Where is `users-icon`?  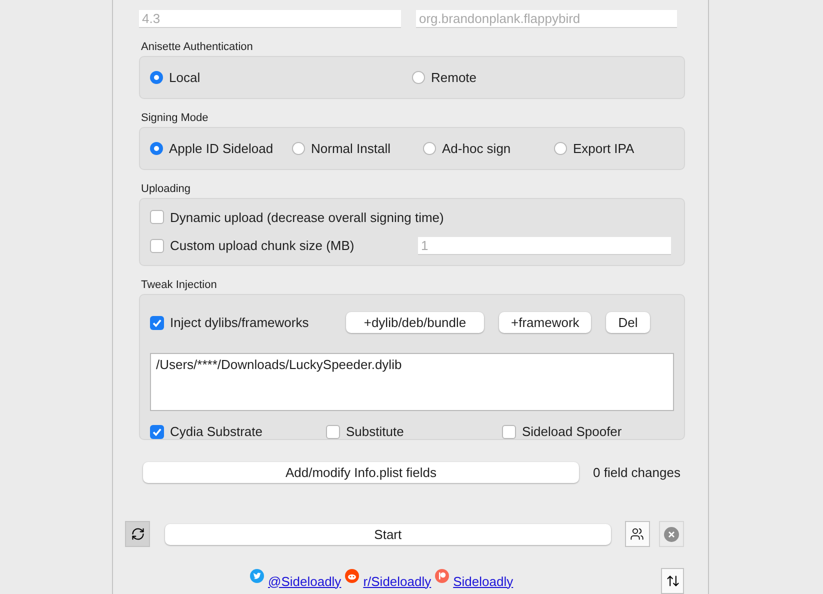 users-icon is located at coordinates (637, 534).